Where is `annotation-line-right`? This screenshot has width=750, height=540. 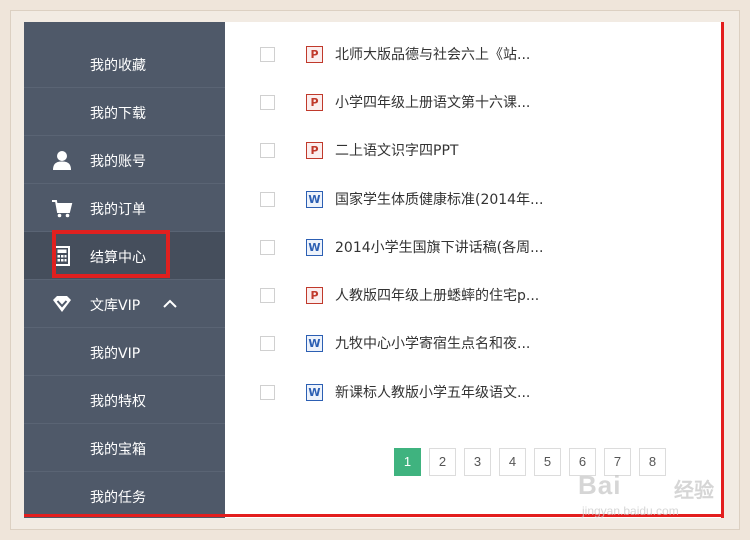
annotation-line-right is located at coordinates (722, 270).